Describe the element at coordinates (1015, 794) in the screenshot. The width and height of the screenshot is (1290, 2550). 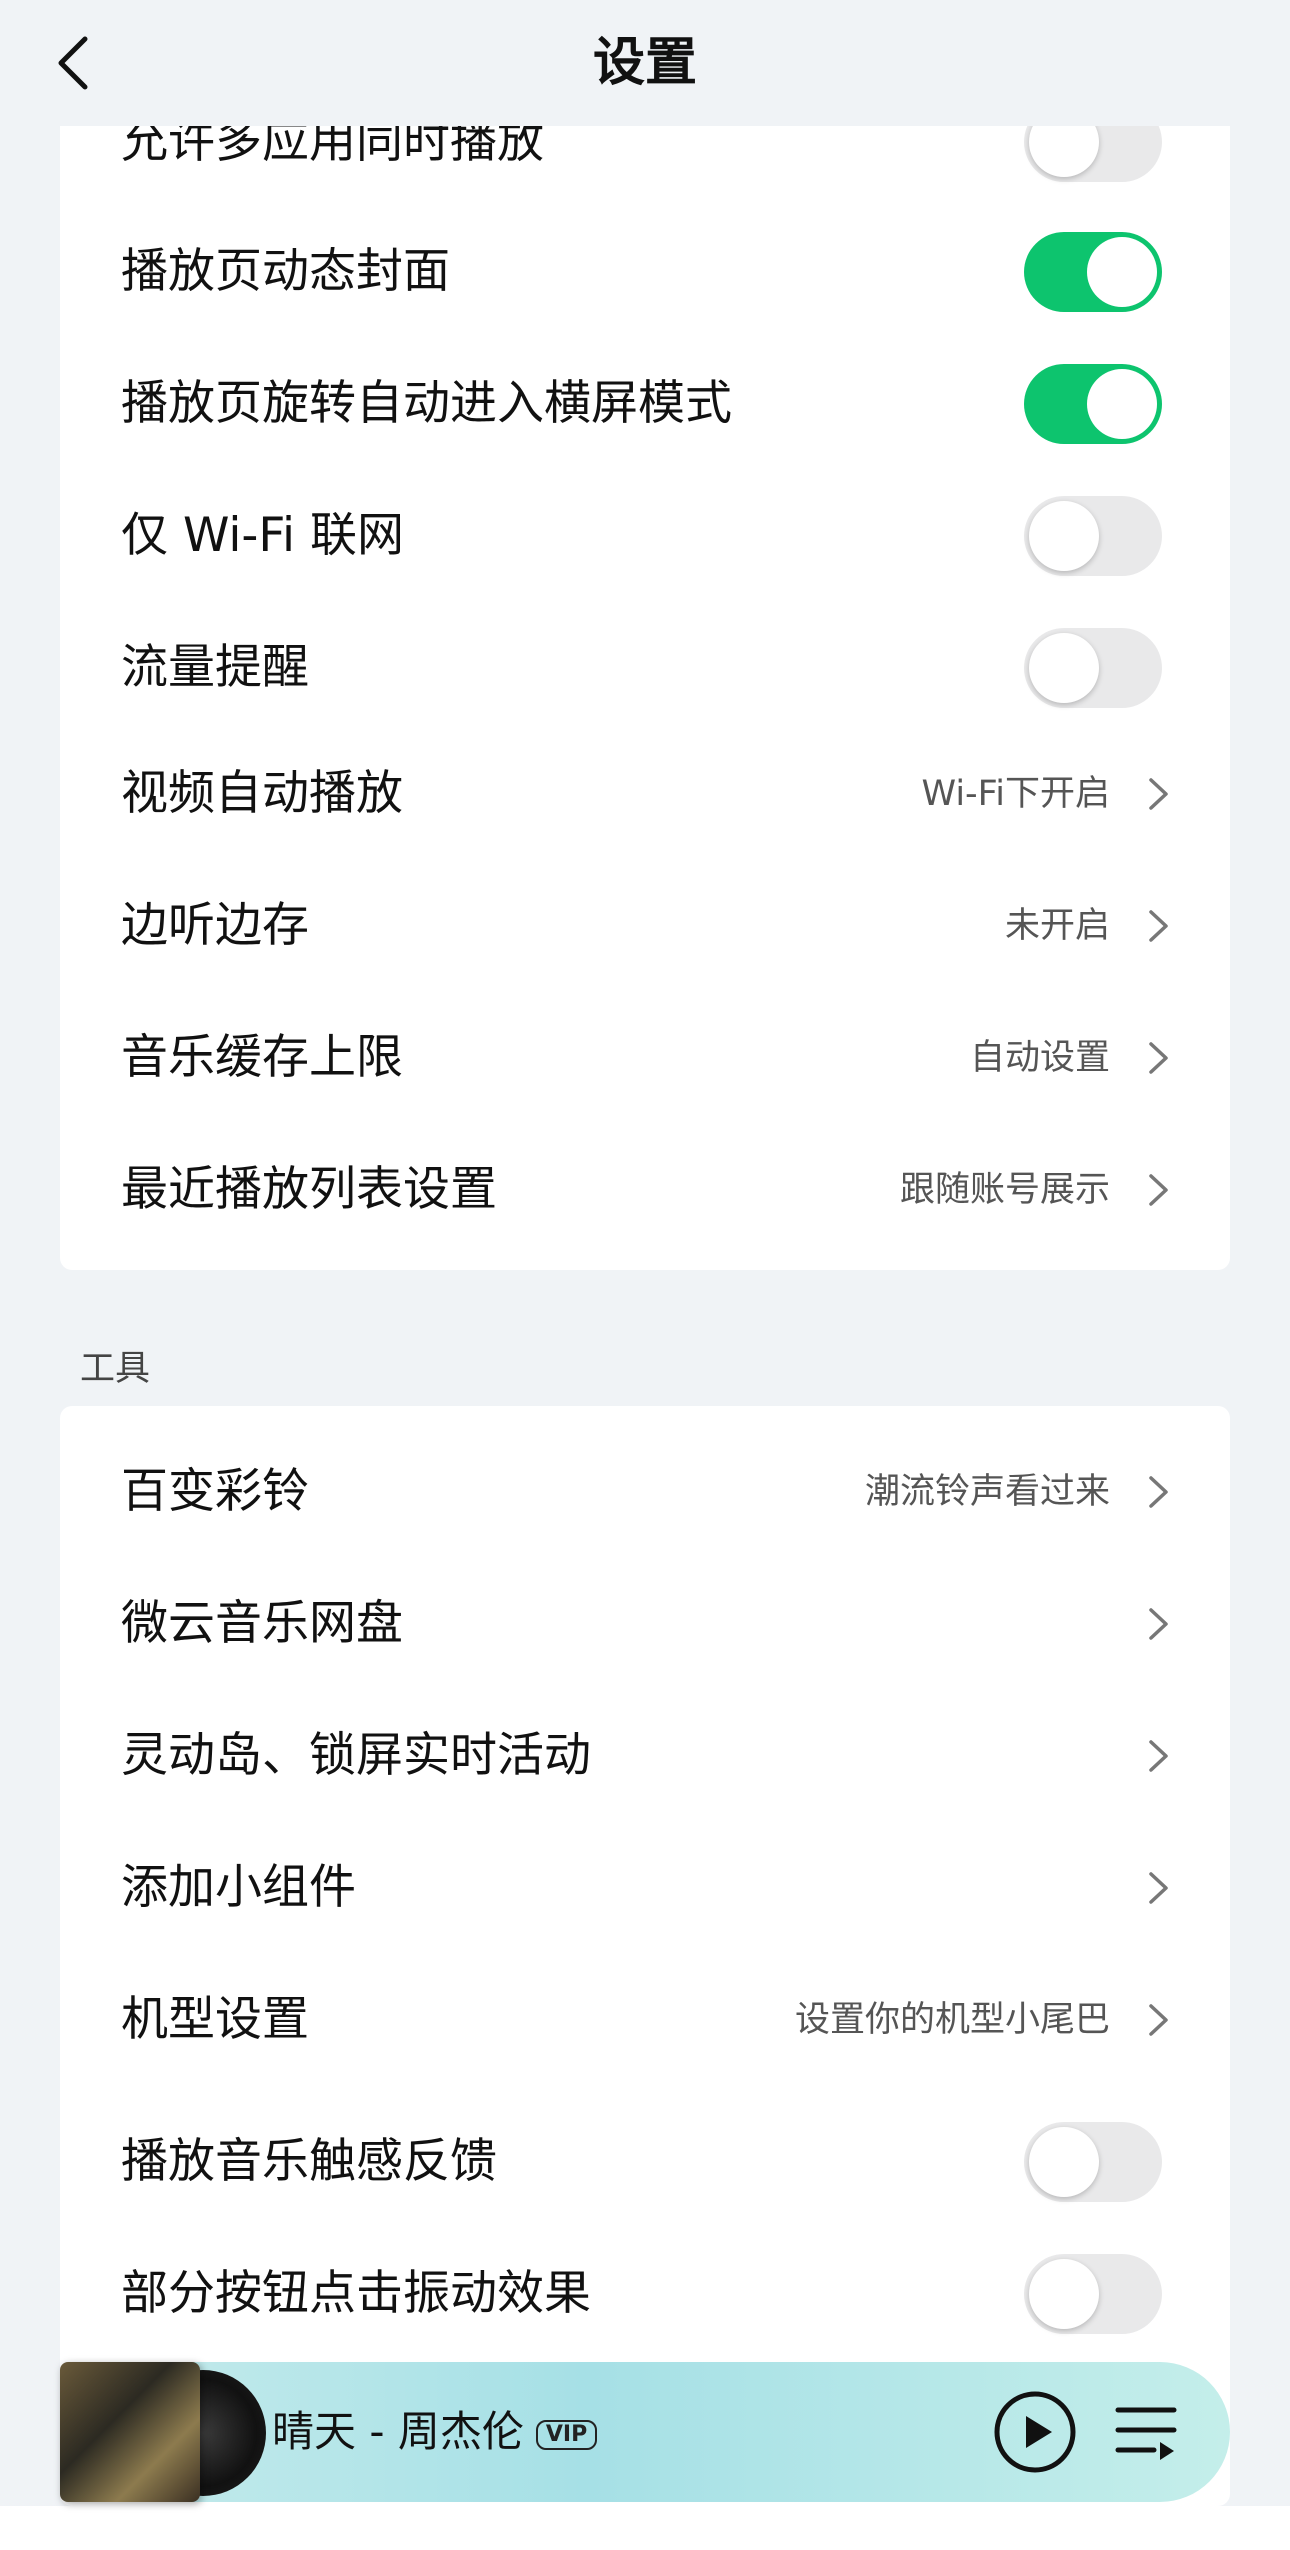
I see `setting-value: Wi-Fi下开启` at that location.